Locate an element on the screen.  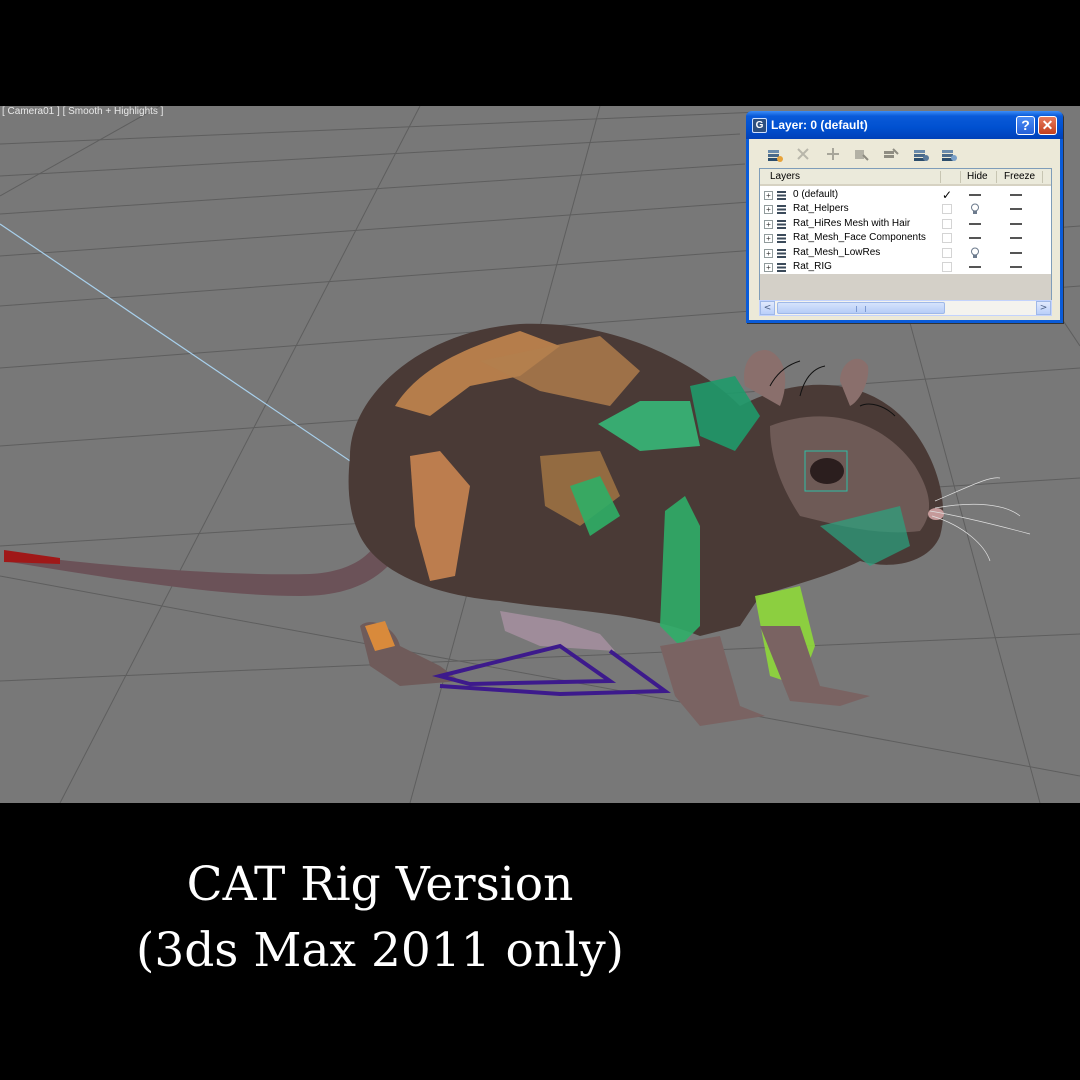
column-hide: Hide is located at coordinates (977, 176).